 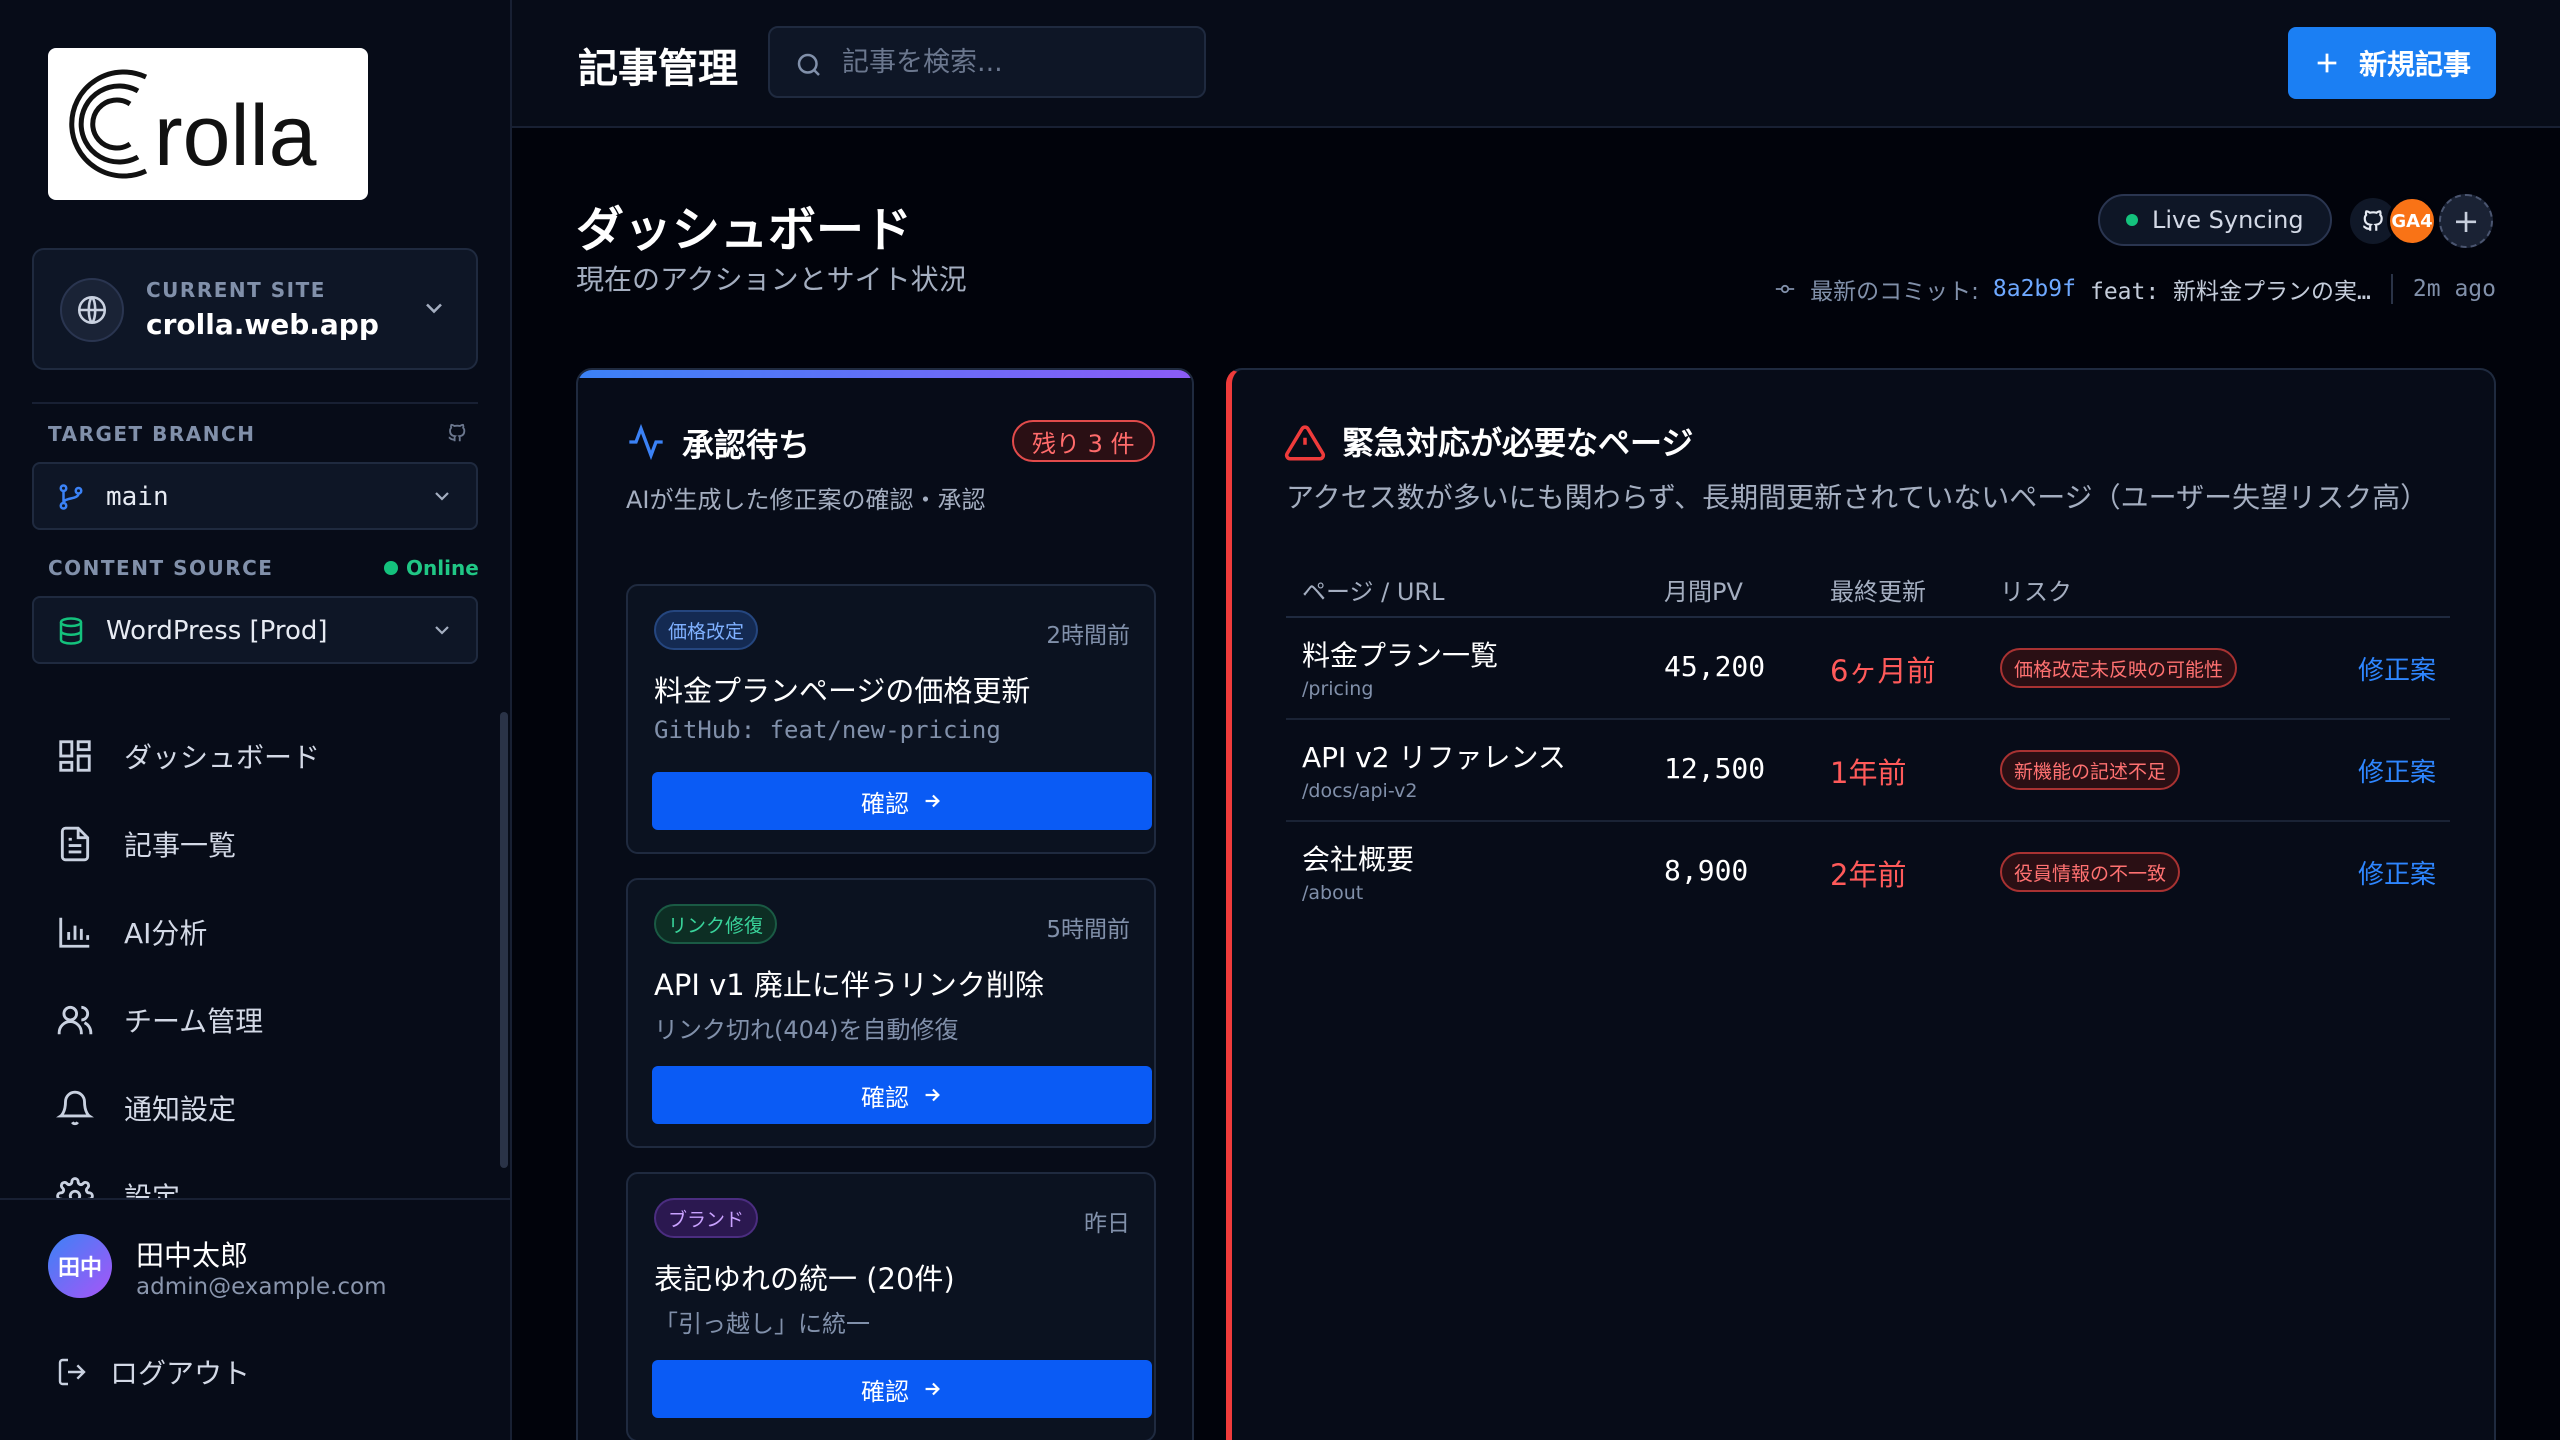 I want to click on new-article-button: 新規記事, so click(x=2392, y=63).